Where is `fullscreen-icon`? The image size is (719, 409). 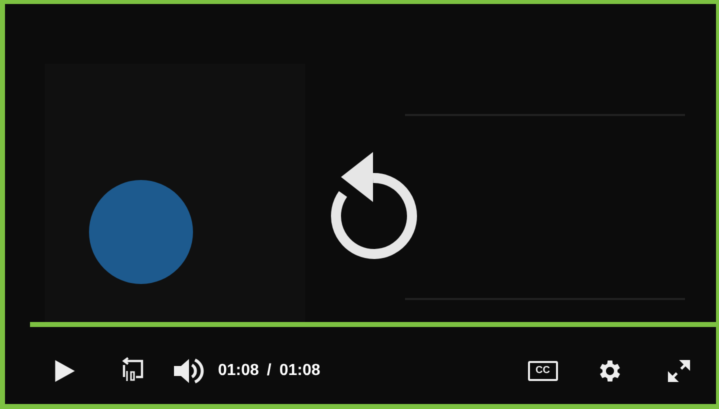 fullscreen-icon is located at coordinates (679, 371).